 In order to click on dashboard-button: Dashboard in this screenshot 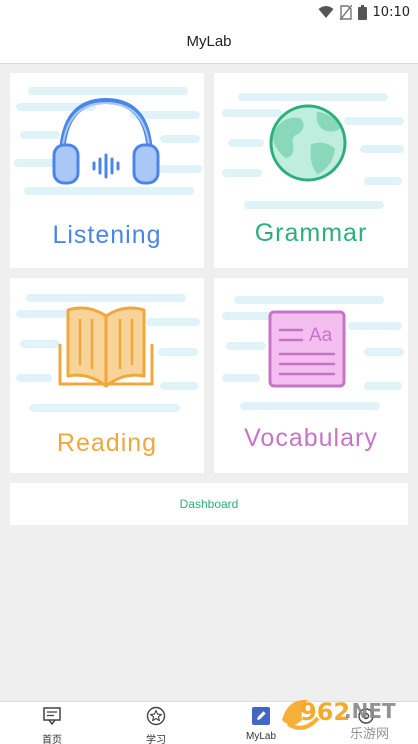, I will do `click(209, 504)`.